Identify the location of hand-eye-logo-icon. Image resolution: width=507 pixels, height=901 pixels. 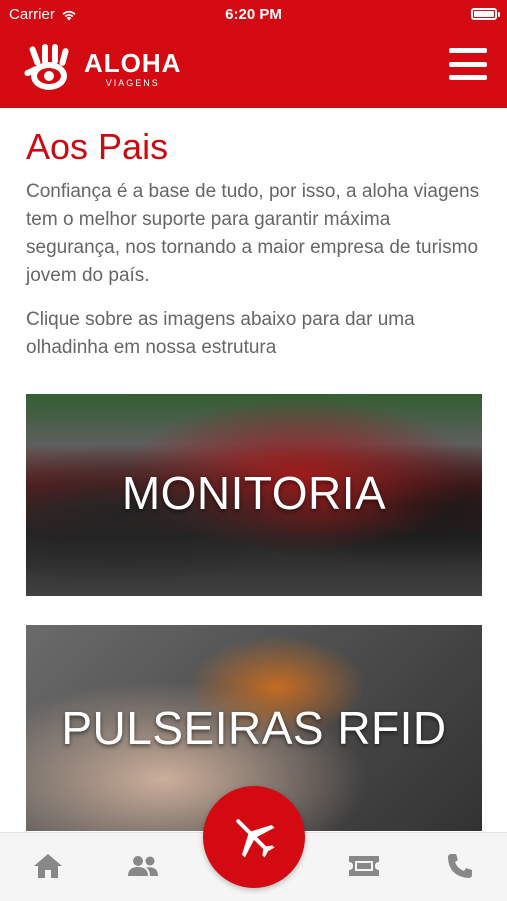
(46, 67).